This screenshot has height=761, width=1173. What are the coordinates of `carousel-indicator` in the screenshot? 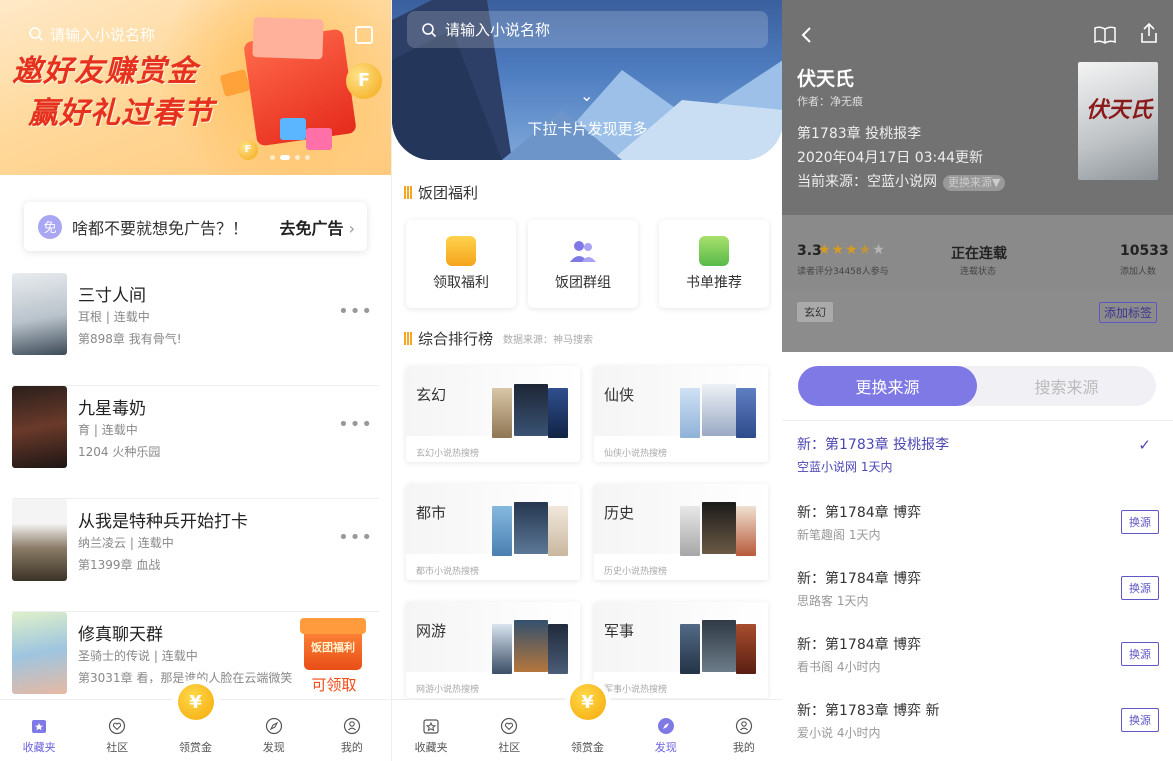 It's located at (290, 157).